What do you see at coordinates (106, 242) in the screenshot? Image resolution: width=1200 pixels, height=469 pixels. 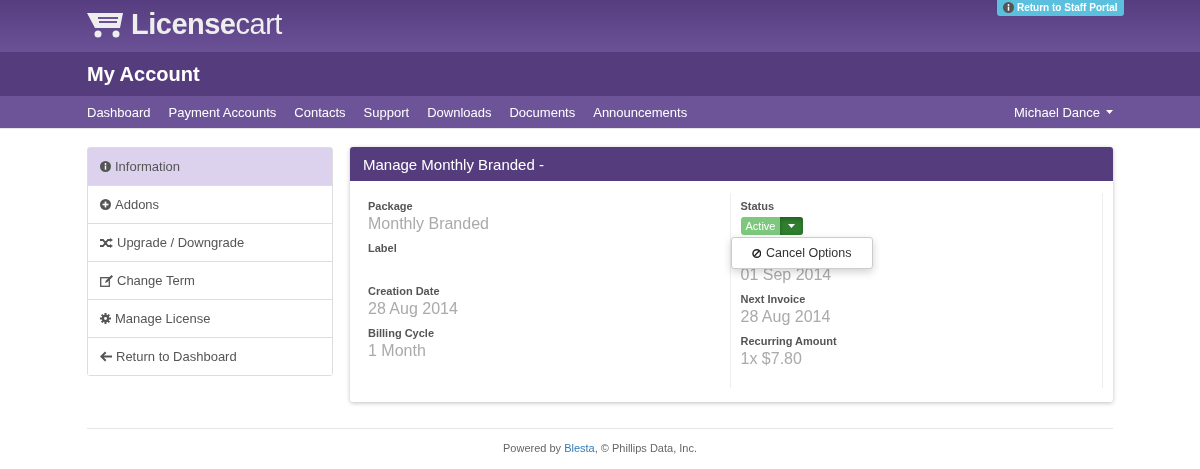 I see `shuffle-icon` at bounding box center [106, 242].